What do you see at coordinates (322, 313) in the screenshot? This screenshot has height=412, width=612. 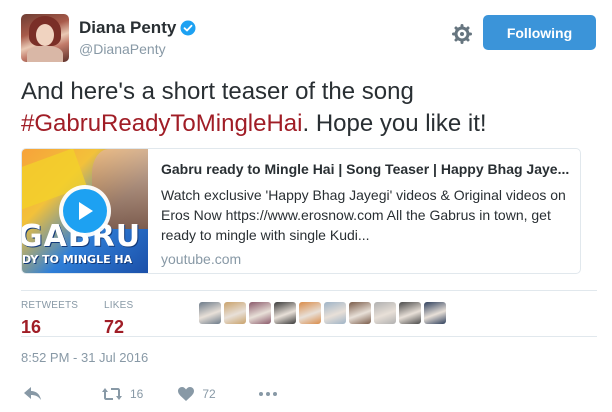 I see `liker-avatars` at bounding box center [322, 313].